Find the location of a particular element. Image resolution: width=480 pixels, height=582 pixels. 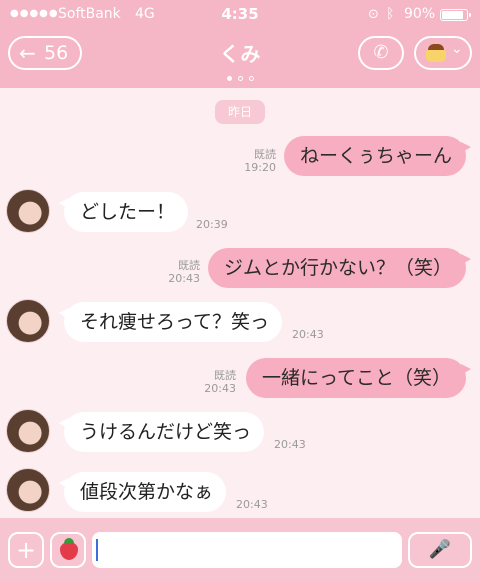

message-bubble-received: うけるんだけど笑っ is located at coordinates (161, 432).